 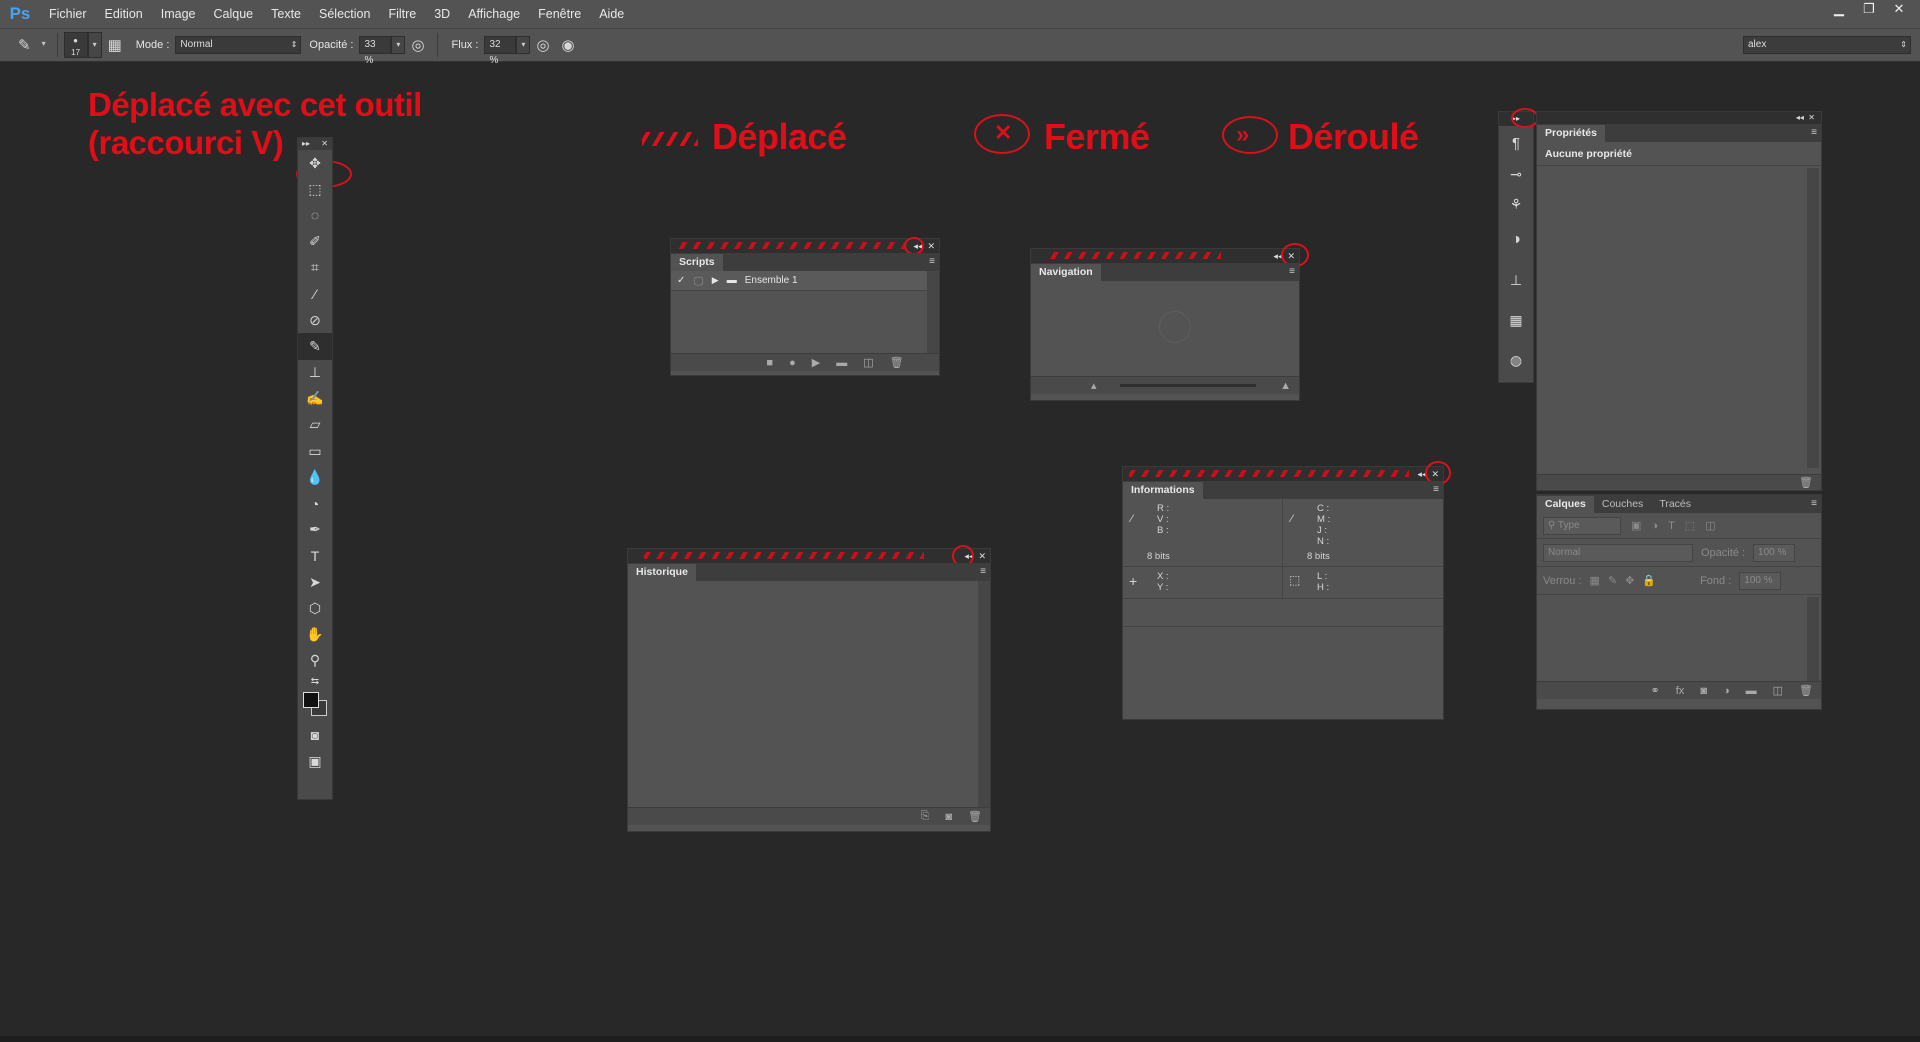 I want to click on lock-all-icon: 🔒, so click(x=1649, y=580).